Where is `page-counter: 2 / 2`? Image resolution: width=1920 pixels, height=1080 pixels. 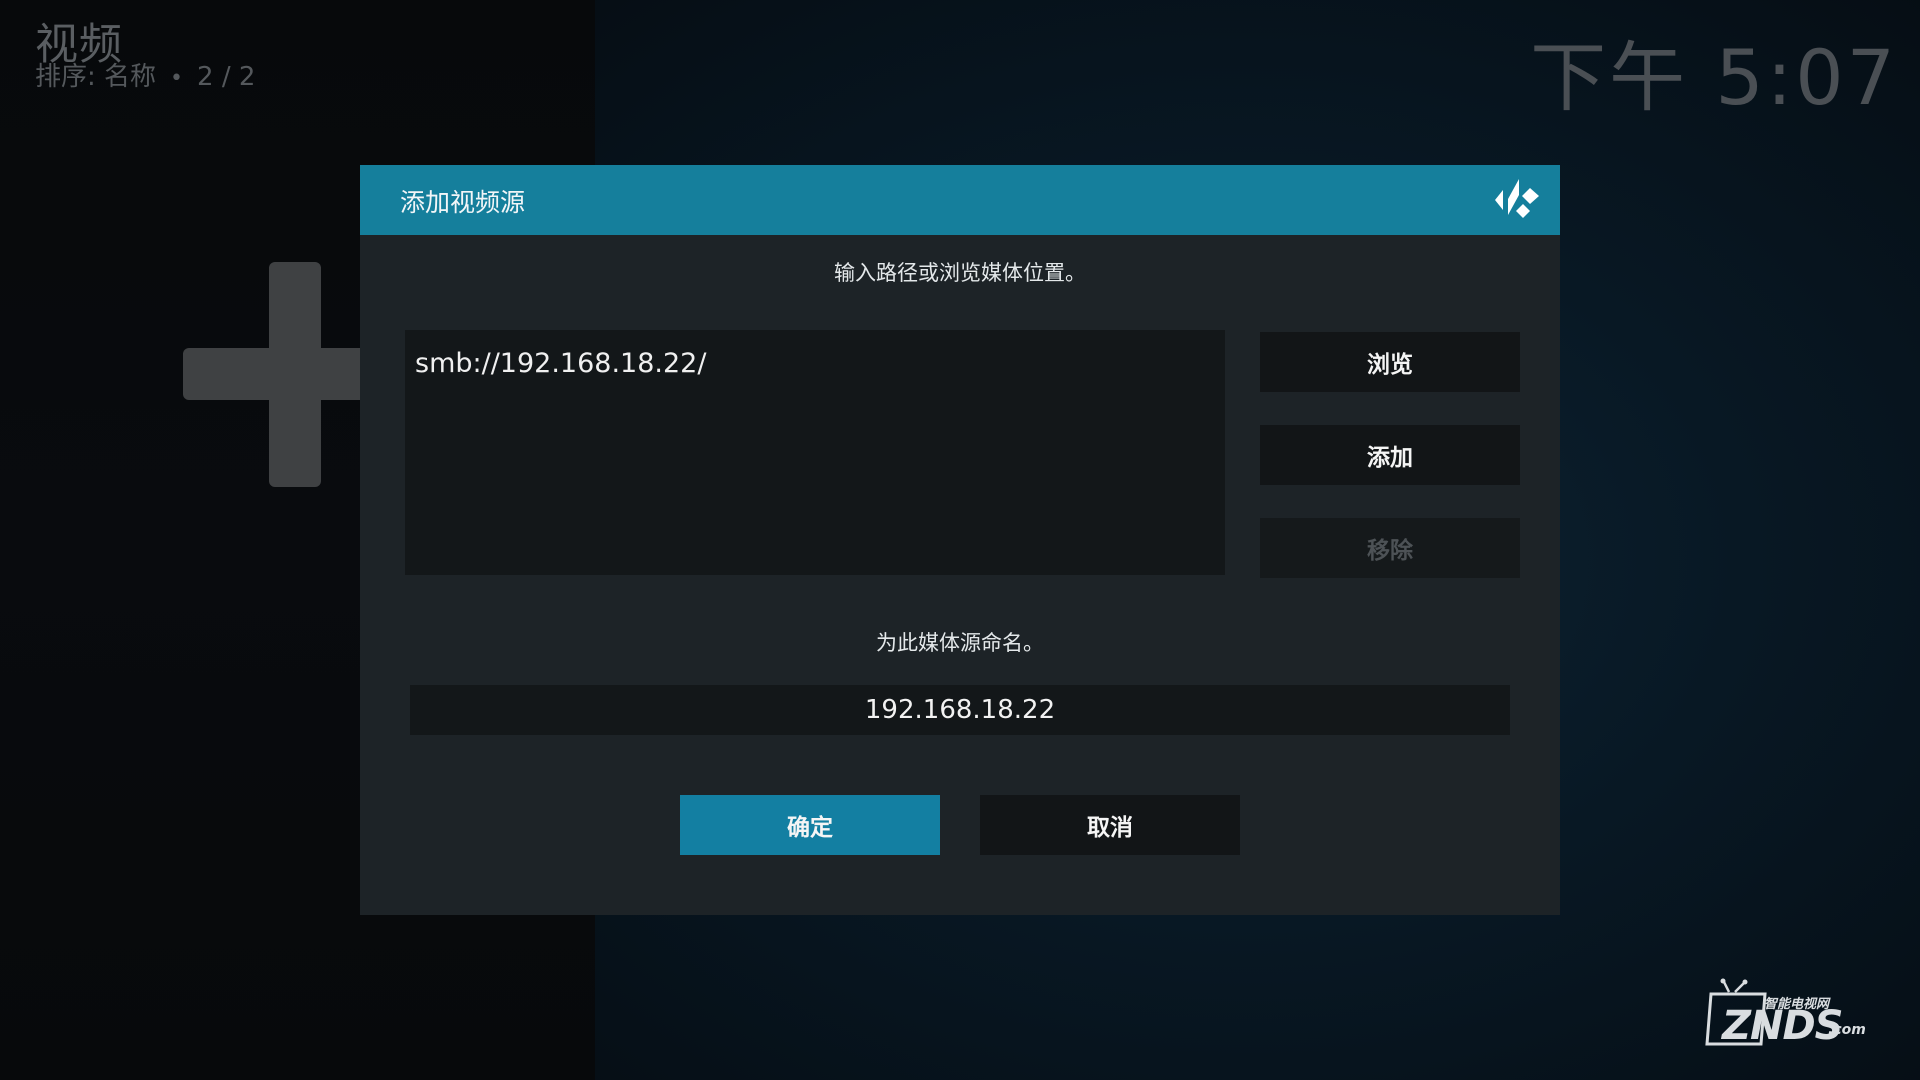
page-counter: 2 / 2 is located at coordinates (226, 77).